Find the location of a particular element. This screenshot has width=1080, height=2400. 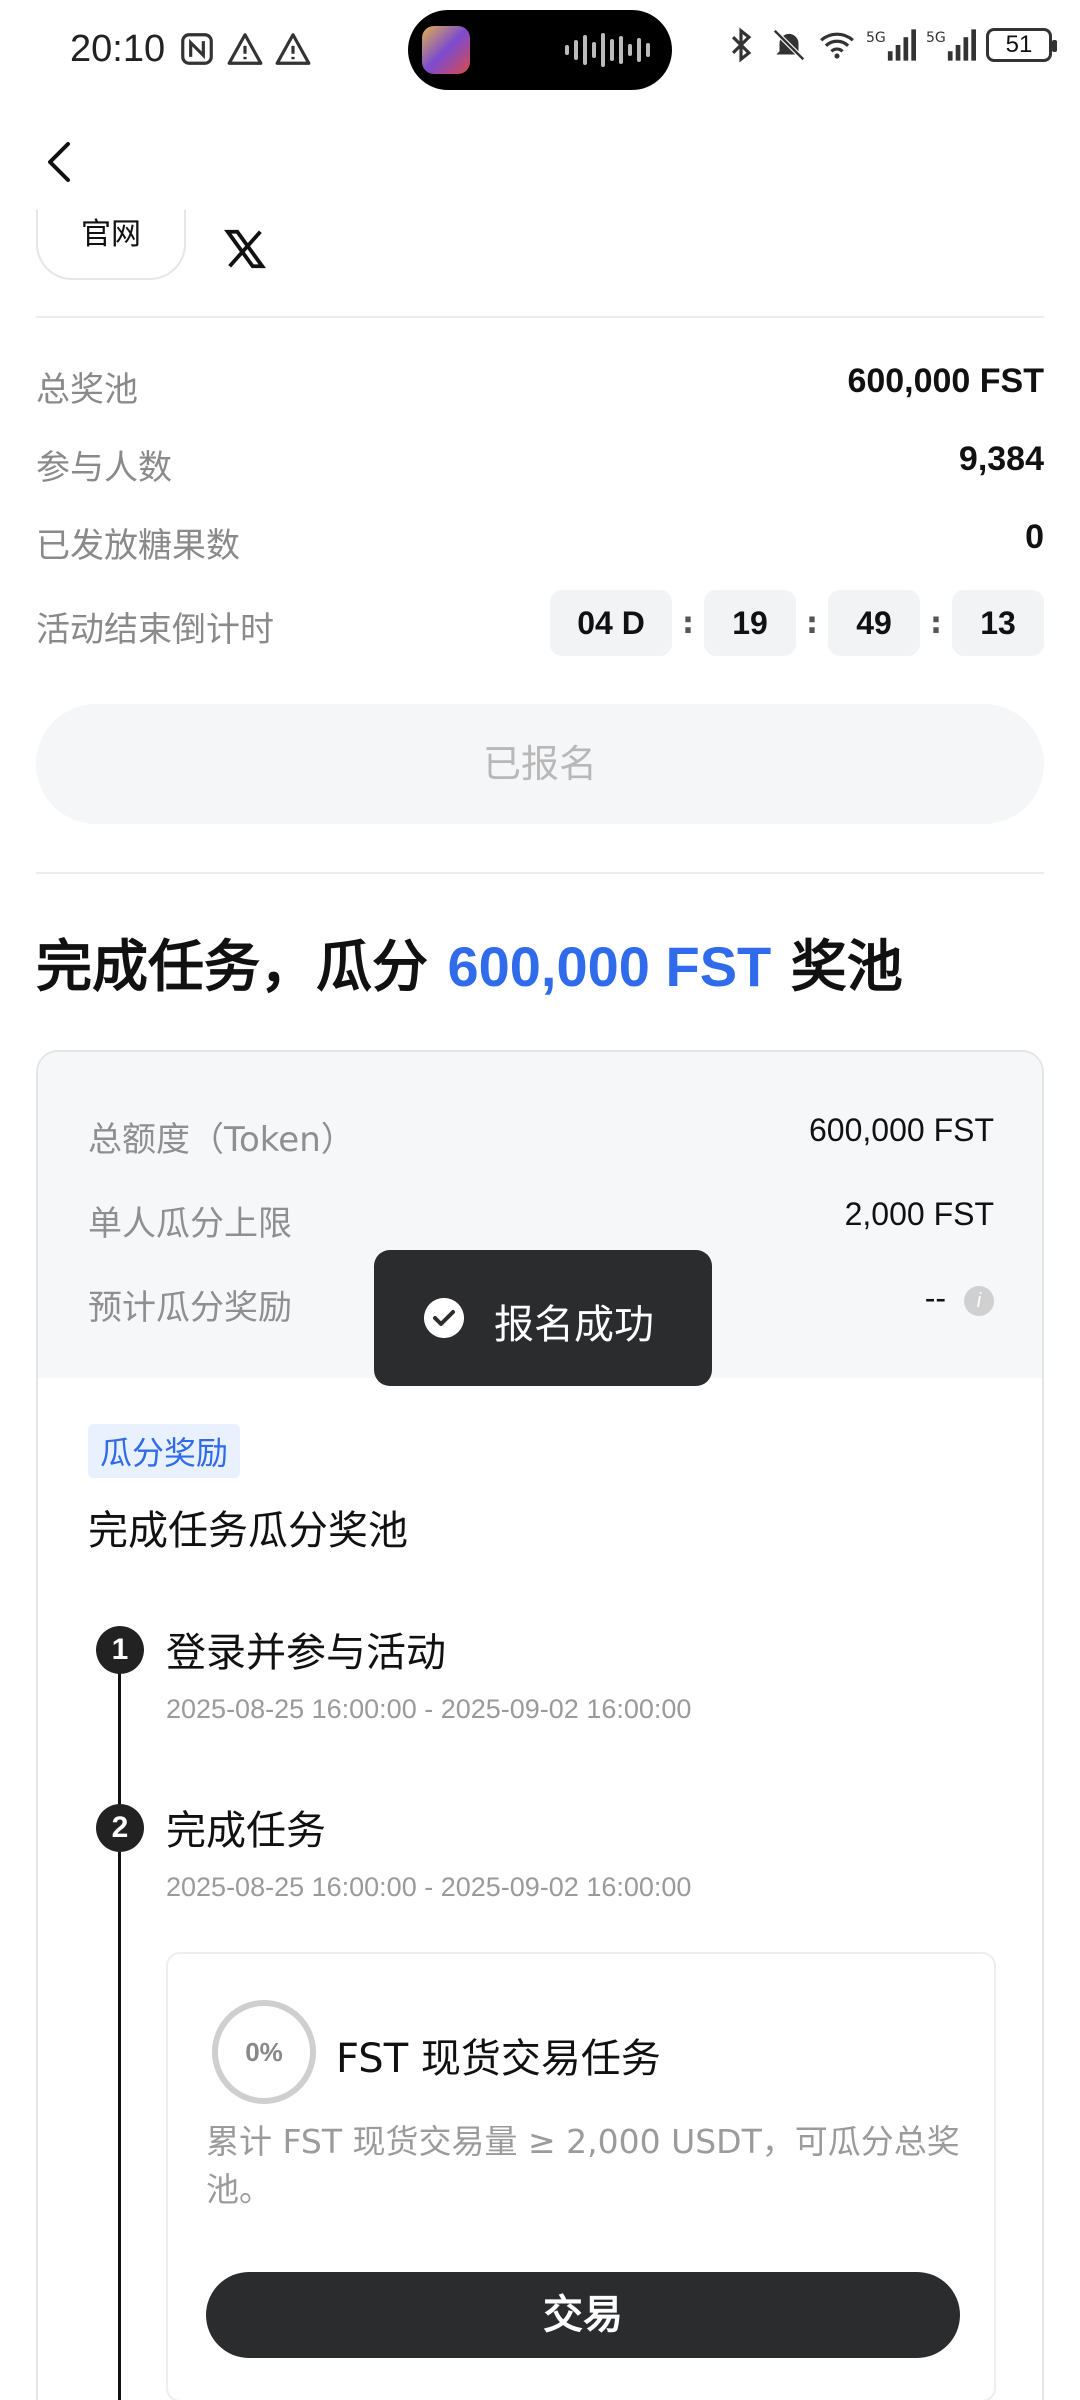

countdown-minutes: 49 is located at coordinates (874, 623).